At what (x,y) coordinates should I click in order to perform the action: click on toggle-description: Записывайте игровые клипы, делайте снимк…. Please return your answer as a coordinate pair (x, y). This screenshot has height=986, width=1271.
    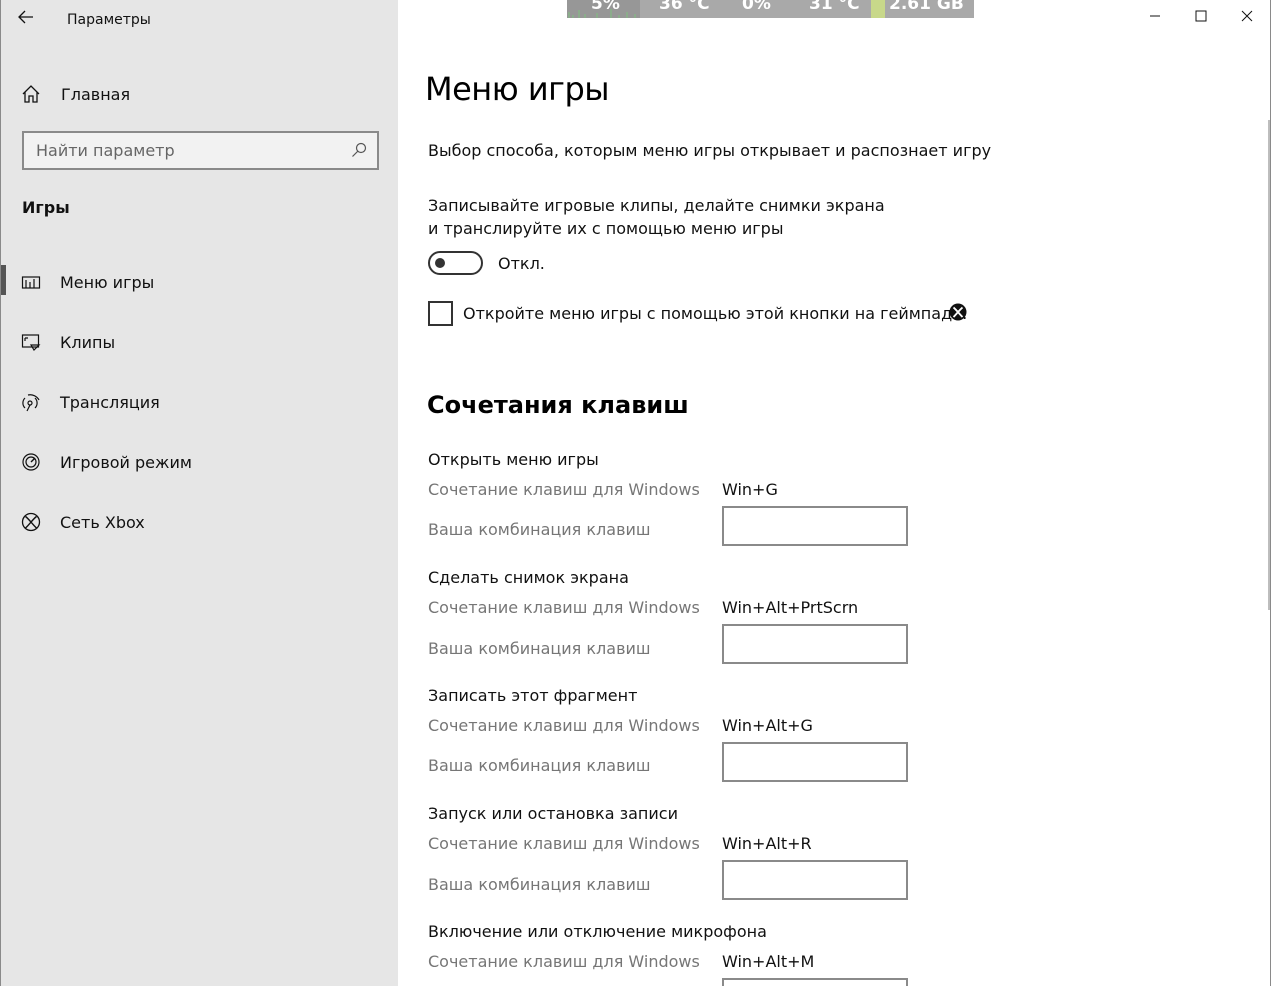
    Looking at the image, I should click on (656, 217).